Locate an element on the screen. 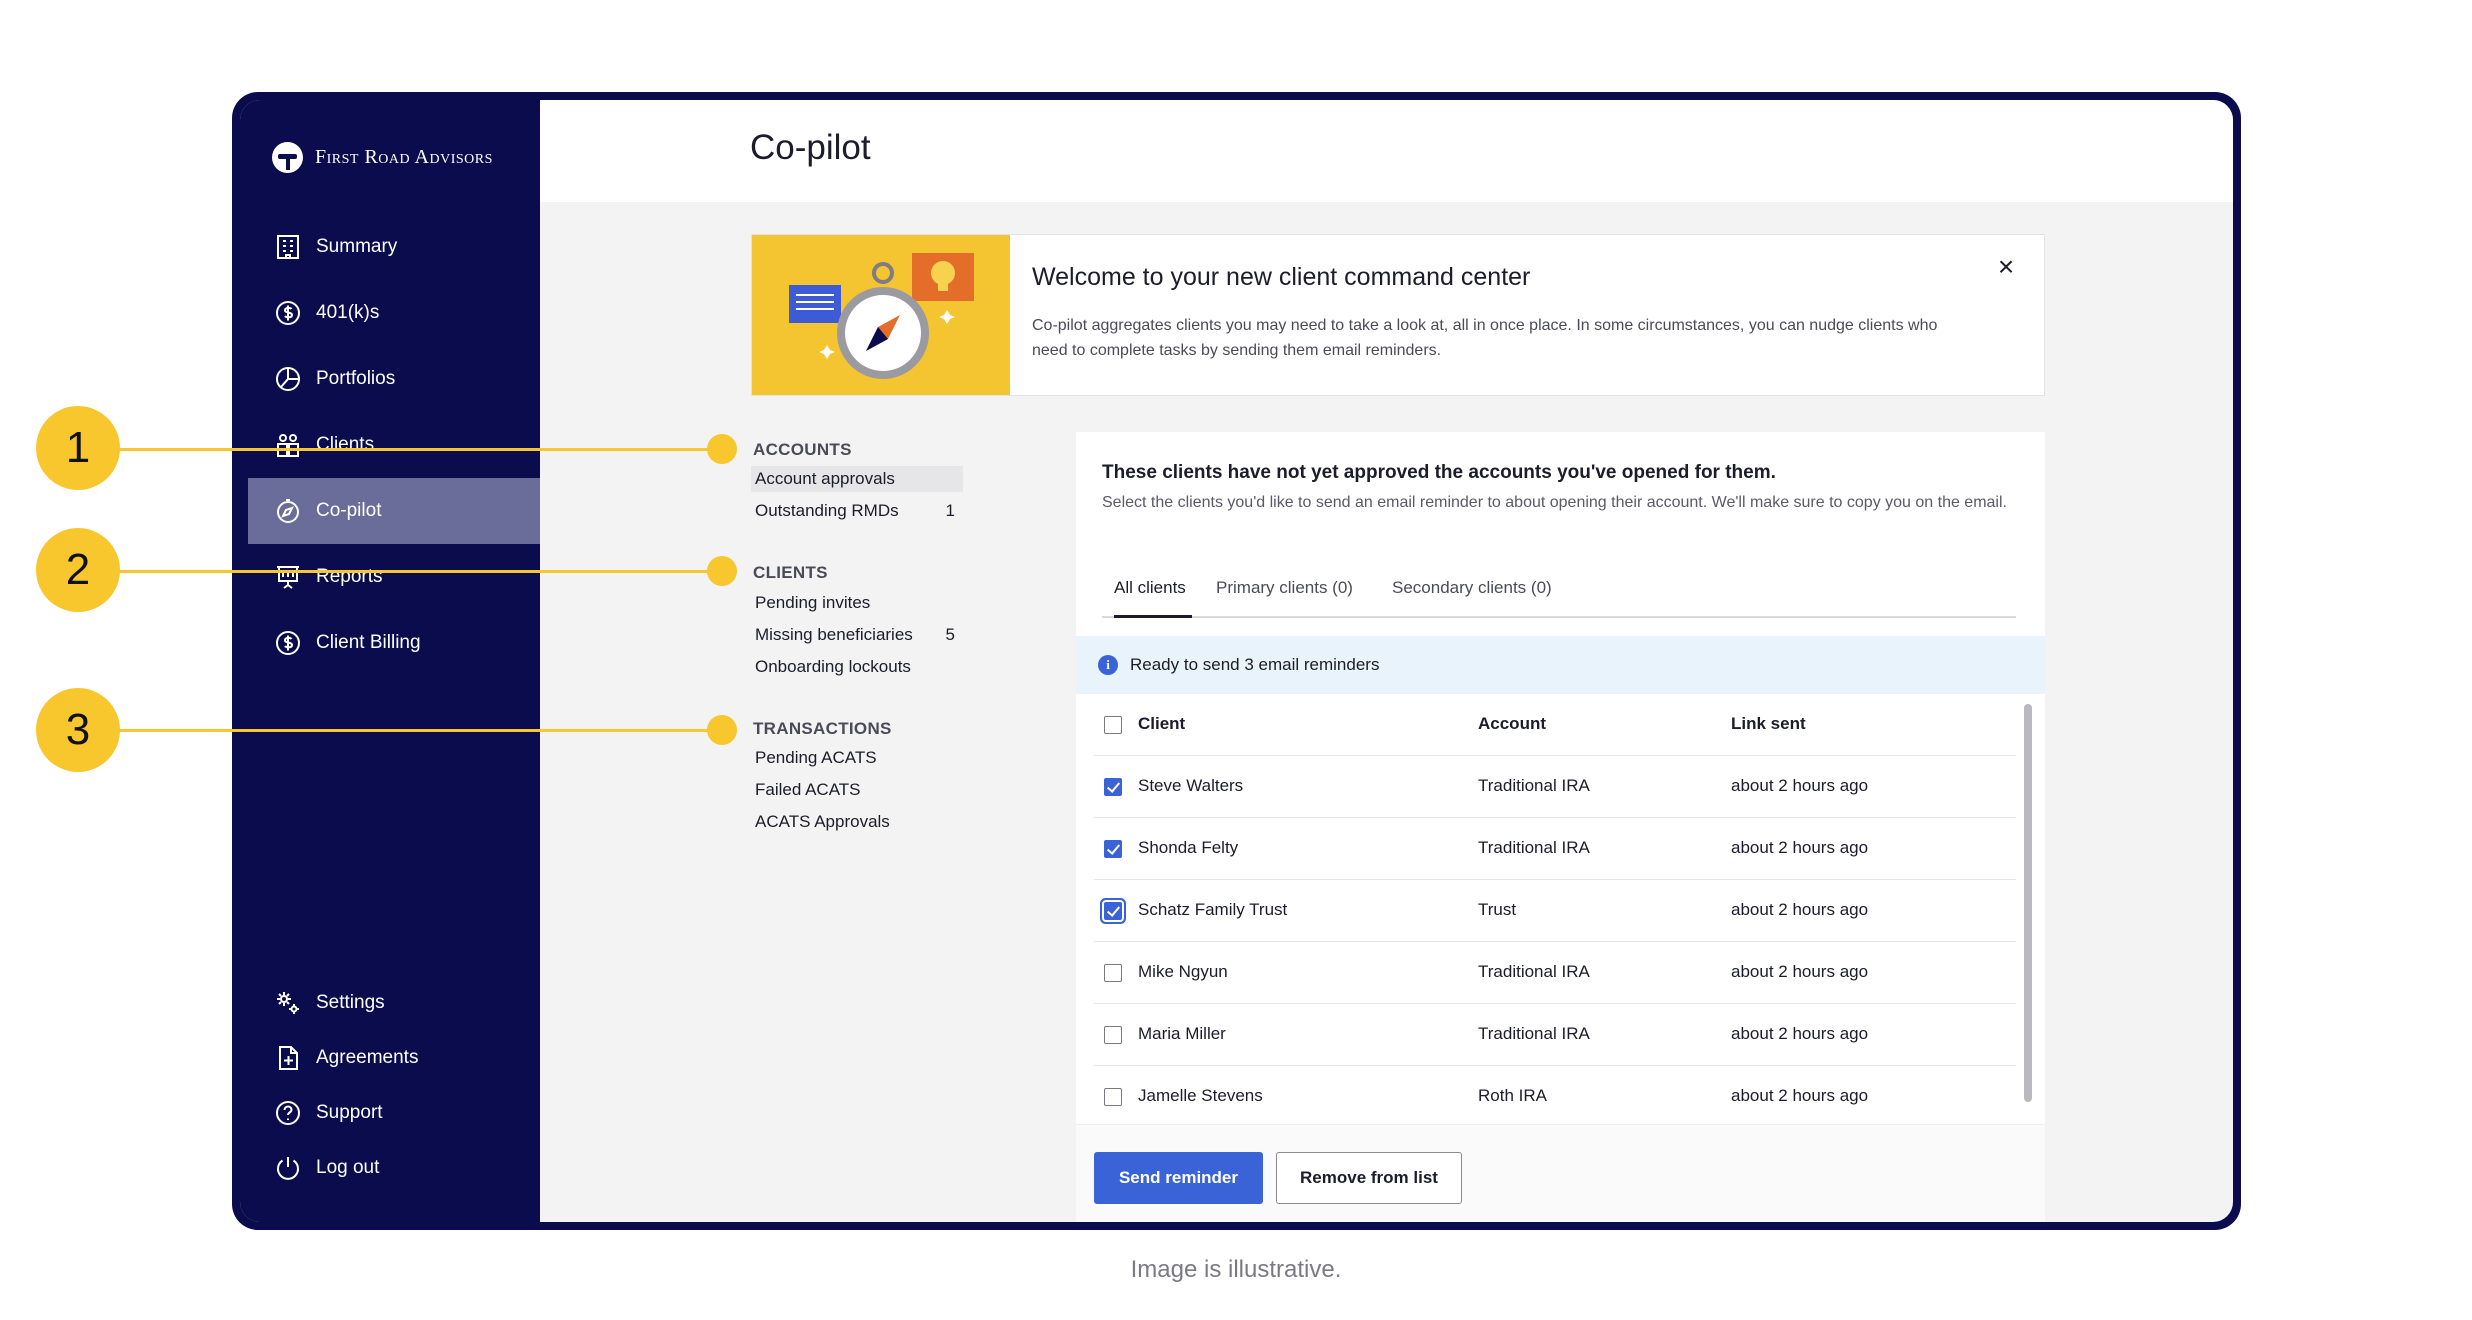  cell-client: Mike Ngyun is located at coordinates (1183, 971).